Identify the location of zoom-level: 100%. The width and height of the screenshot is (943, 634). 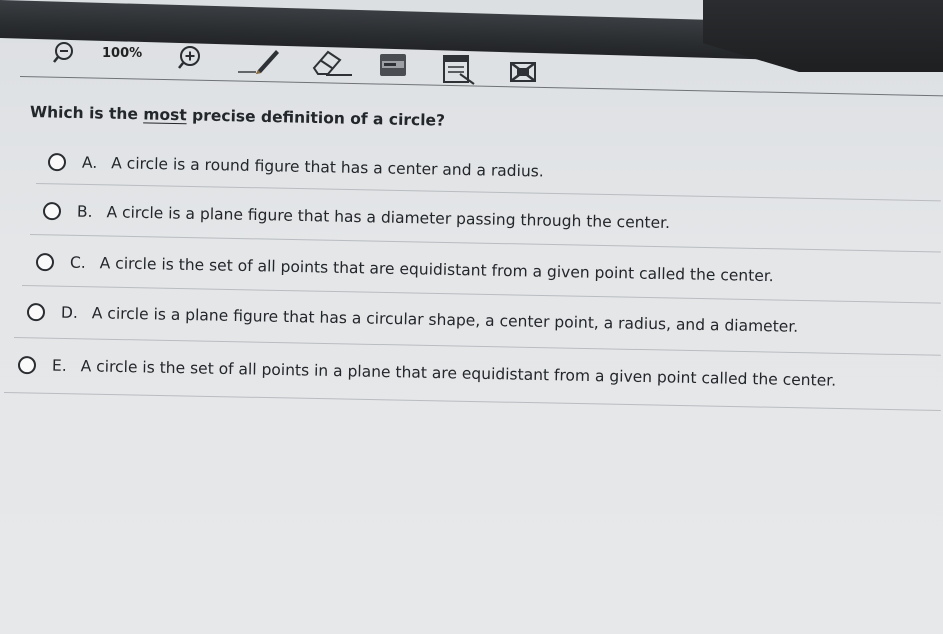
(122, 53).